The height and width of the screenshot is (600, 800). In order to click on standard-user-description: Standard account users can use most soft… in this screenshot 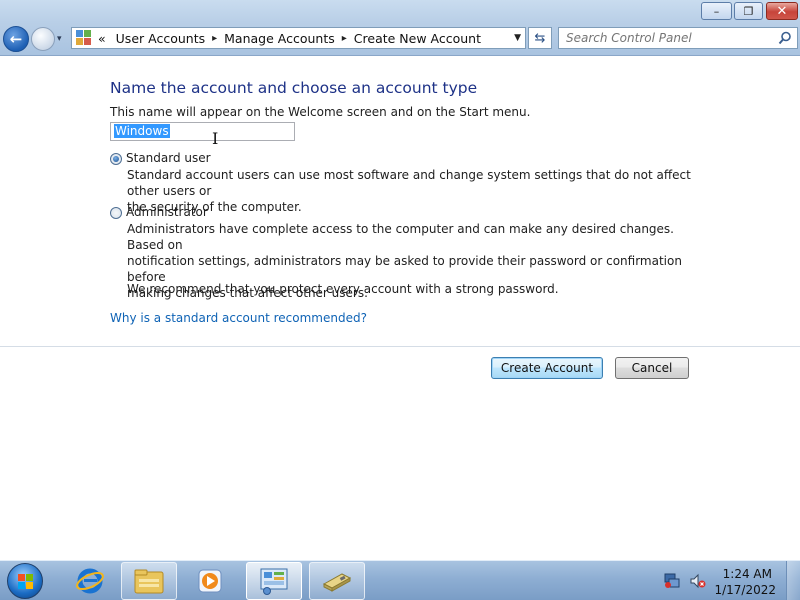, I will do `click(409, 191)`.